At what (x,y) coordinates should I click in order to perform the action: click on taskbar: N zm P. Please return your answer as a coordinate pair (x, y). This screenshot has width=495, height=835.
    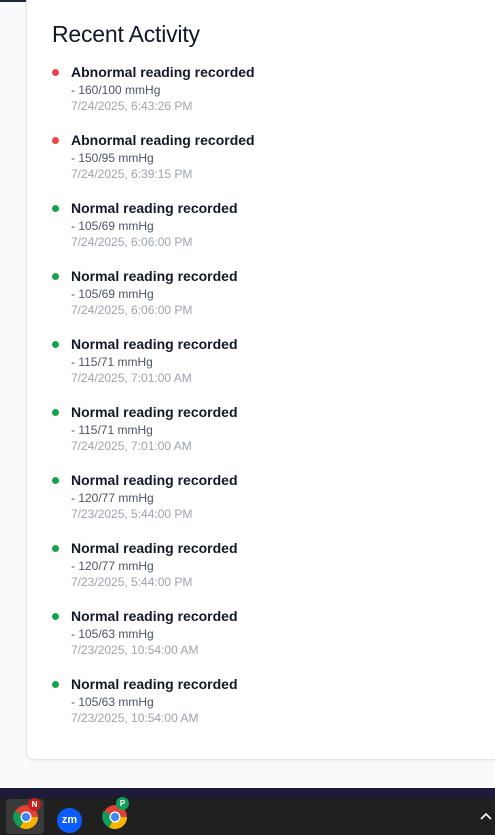
    Looking at the image, I should click on (247, 816).